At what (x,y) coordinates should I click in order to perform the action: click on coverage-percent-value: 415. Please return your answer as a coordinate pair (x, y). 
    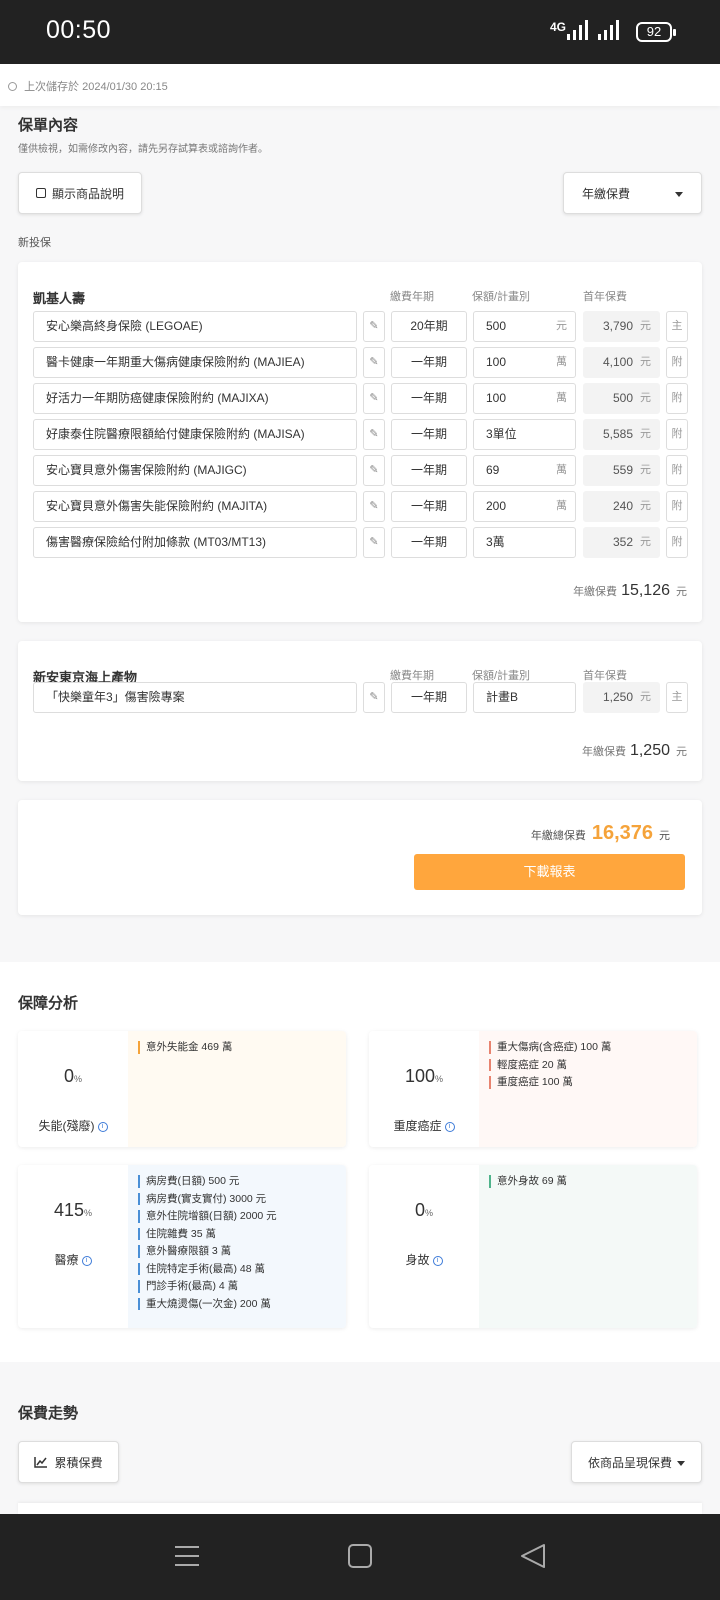
    Looking at the image, I should click on (69, 1210).